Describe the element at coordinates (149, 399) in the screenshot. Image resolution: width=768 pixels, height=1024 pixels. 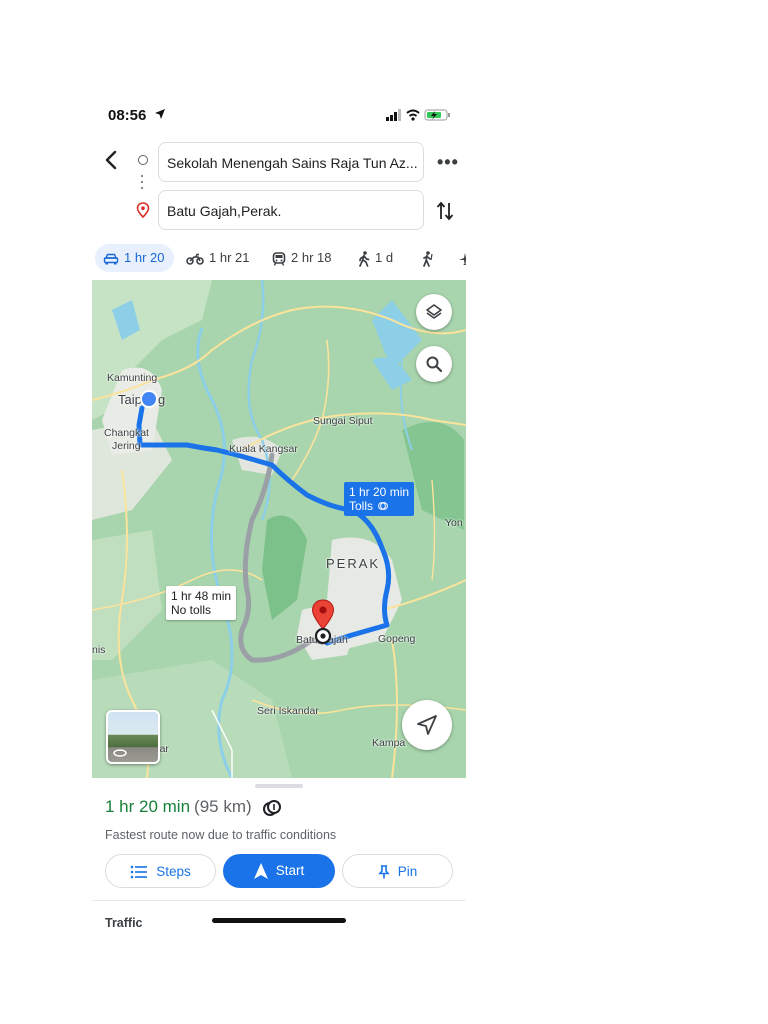
I see `origin-location-dot` at that location.